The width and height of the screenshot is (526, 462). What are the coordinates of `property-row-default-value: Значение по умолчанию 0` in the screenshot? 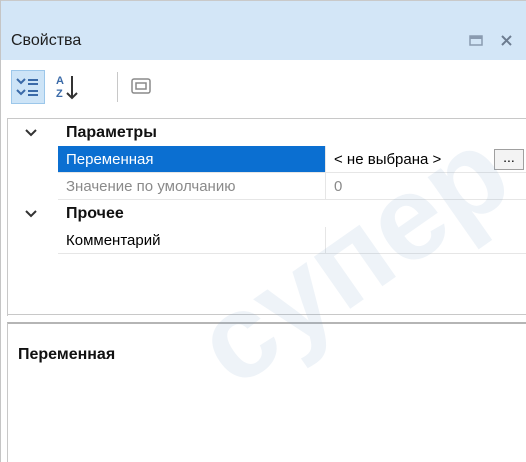 It's located at (267, 186).